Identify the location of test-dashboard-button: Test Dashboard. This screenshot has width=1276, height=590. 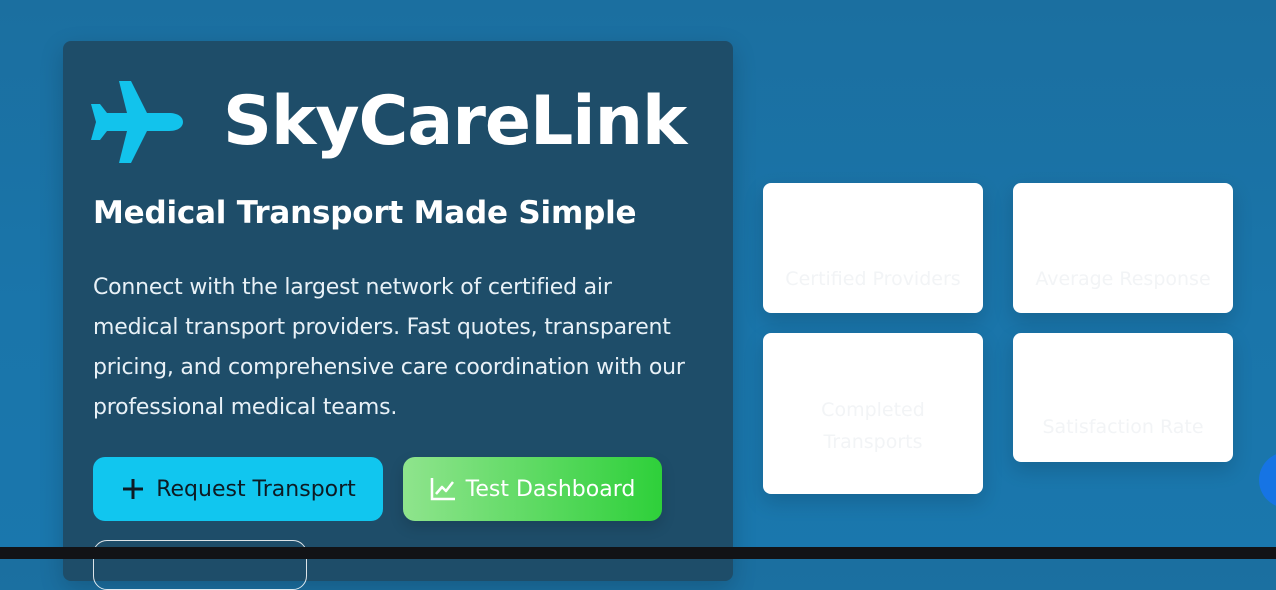
(532, 489).